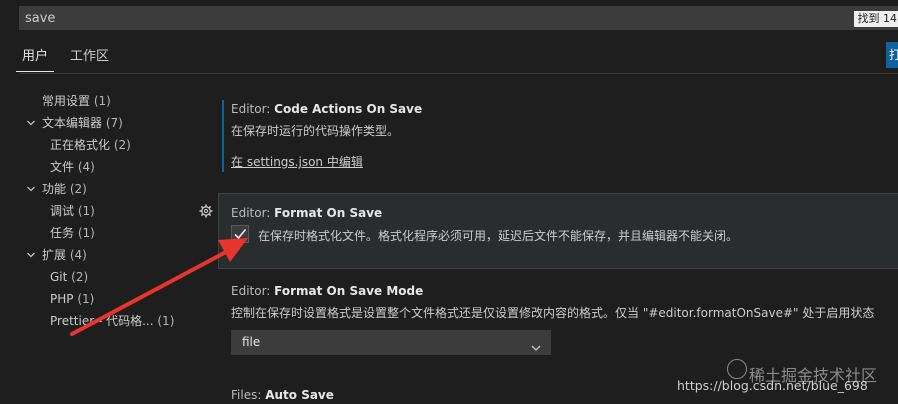  I want to click on tab-user: 用户, so click(35, 59).